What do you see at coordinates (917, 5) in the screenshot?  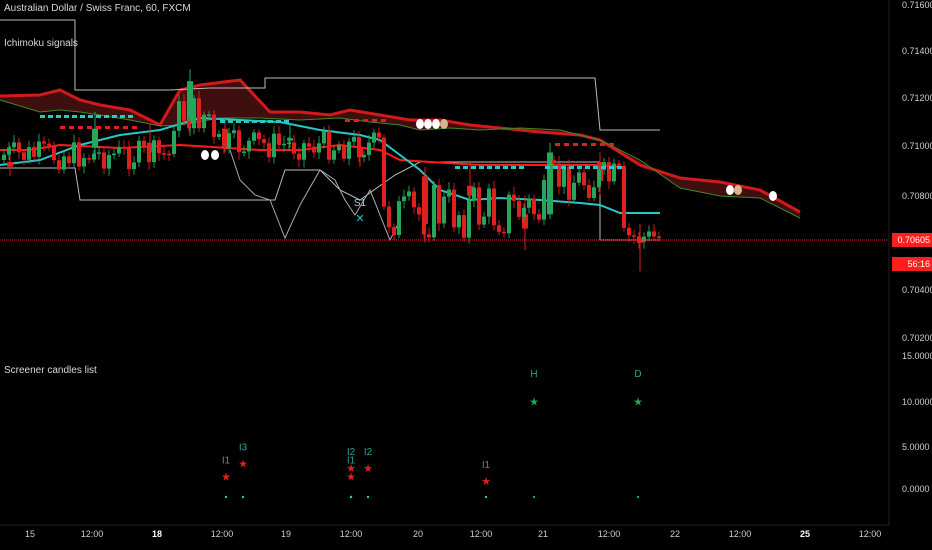 I see `price-tick-label: 0.71600` at bounding box center [917, 5].